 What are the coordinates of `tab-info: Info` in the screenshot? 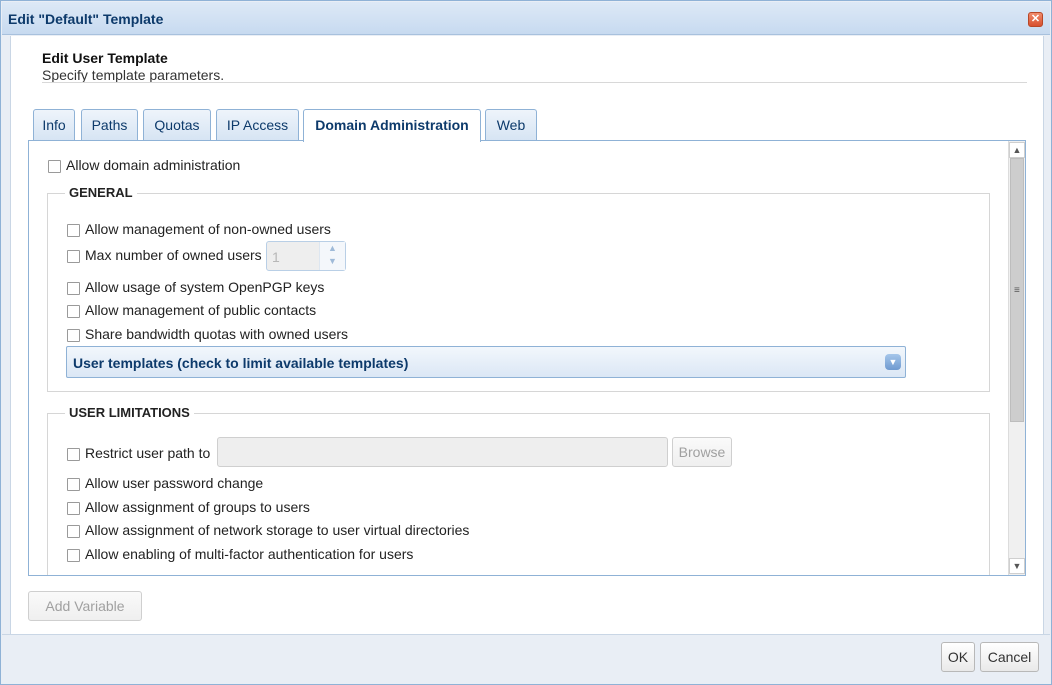 It's located at (54, 125).